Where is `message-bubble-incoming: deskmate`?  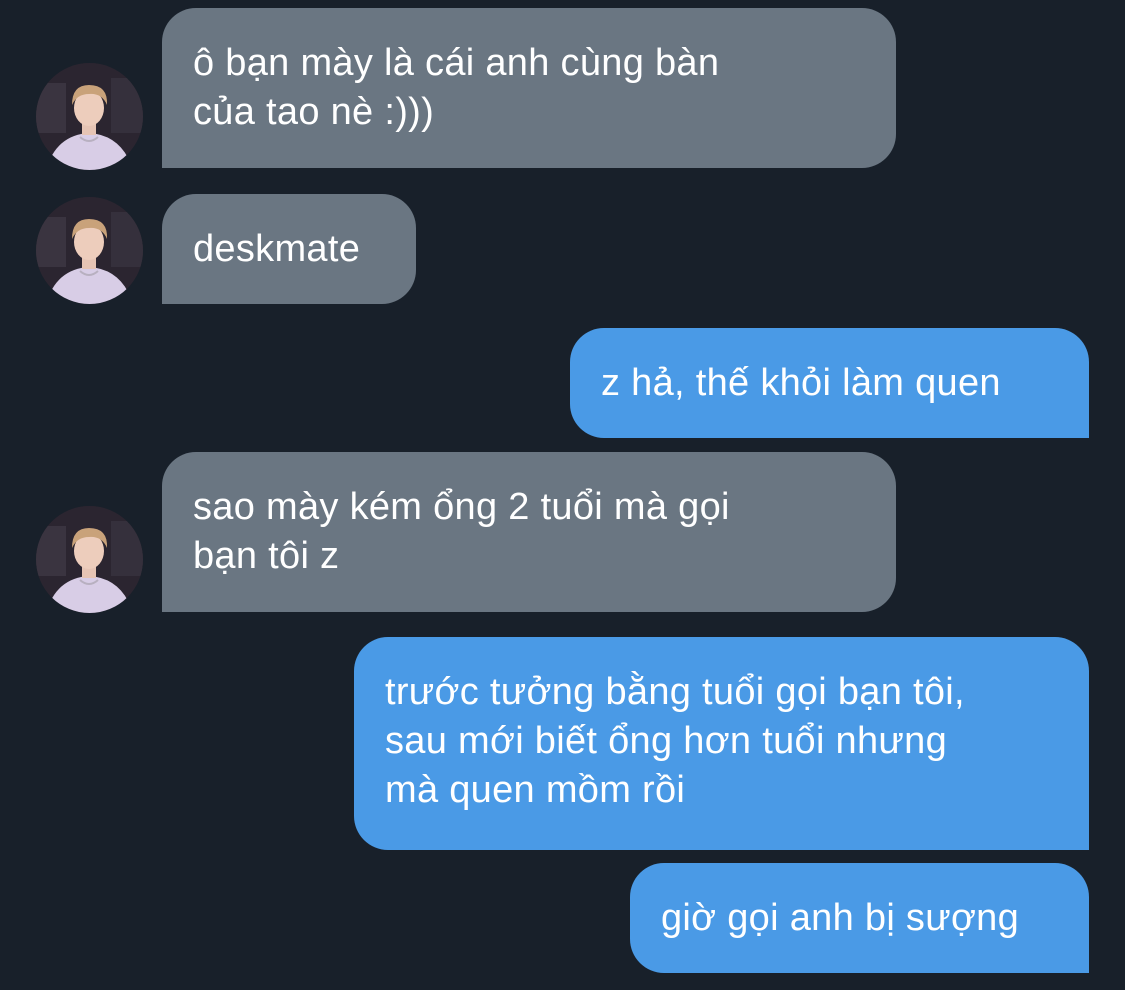
message-bubble-incoming: deskmate is located at coordinates (289, 249).